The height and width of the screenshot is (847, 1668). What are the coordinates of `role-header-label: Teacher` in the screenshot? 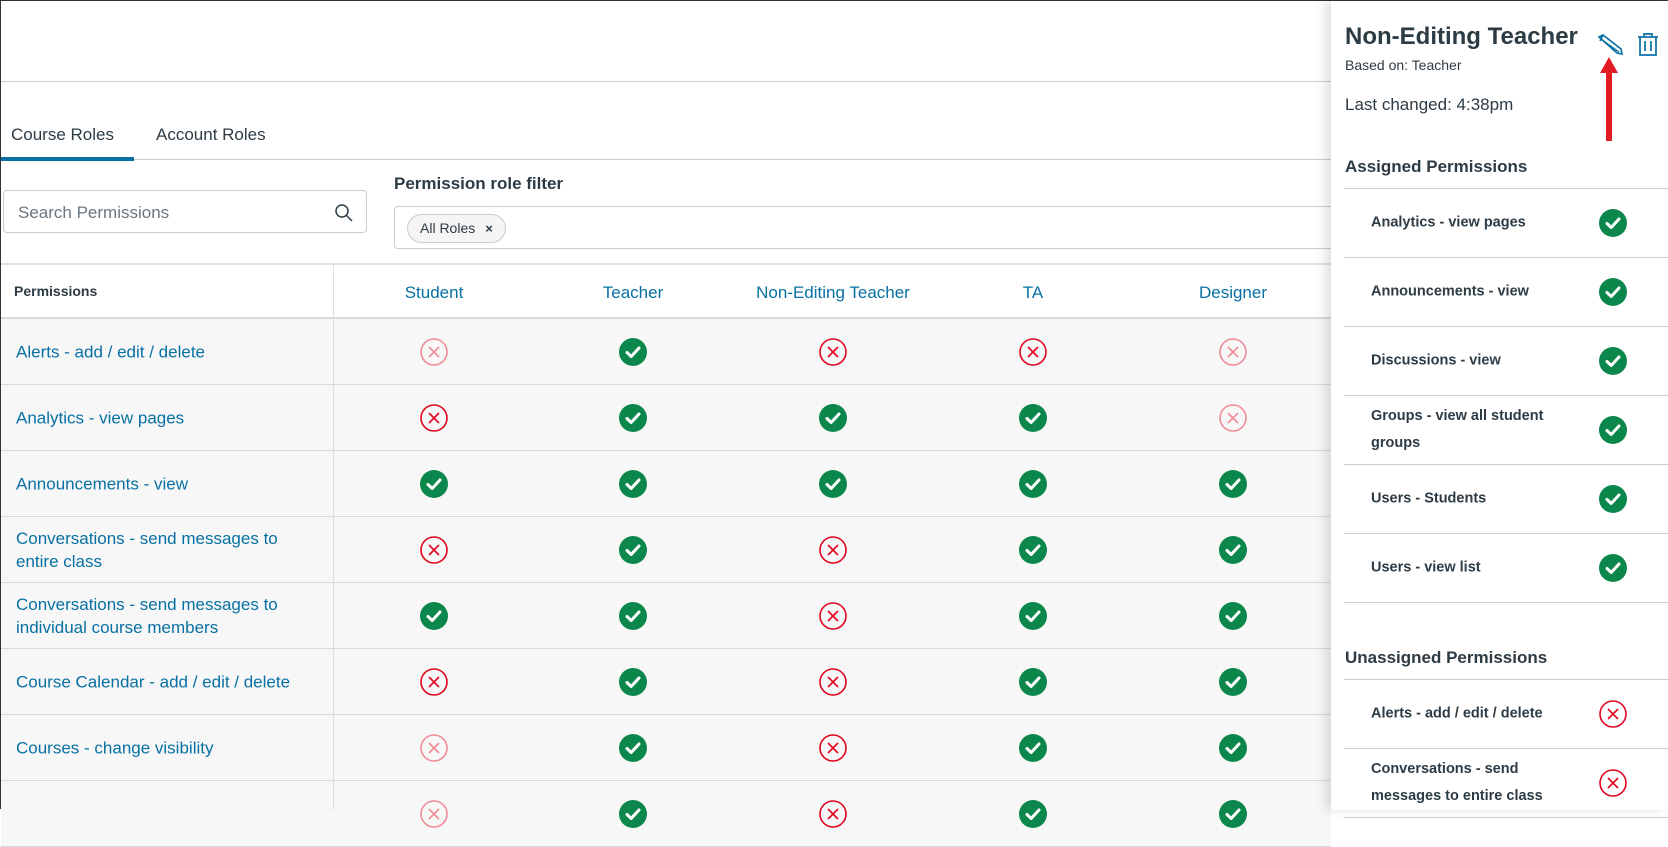 It's located at (633, 292).